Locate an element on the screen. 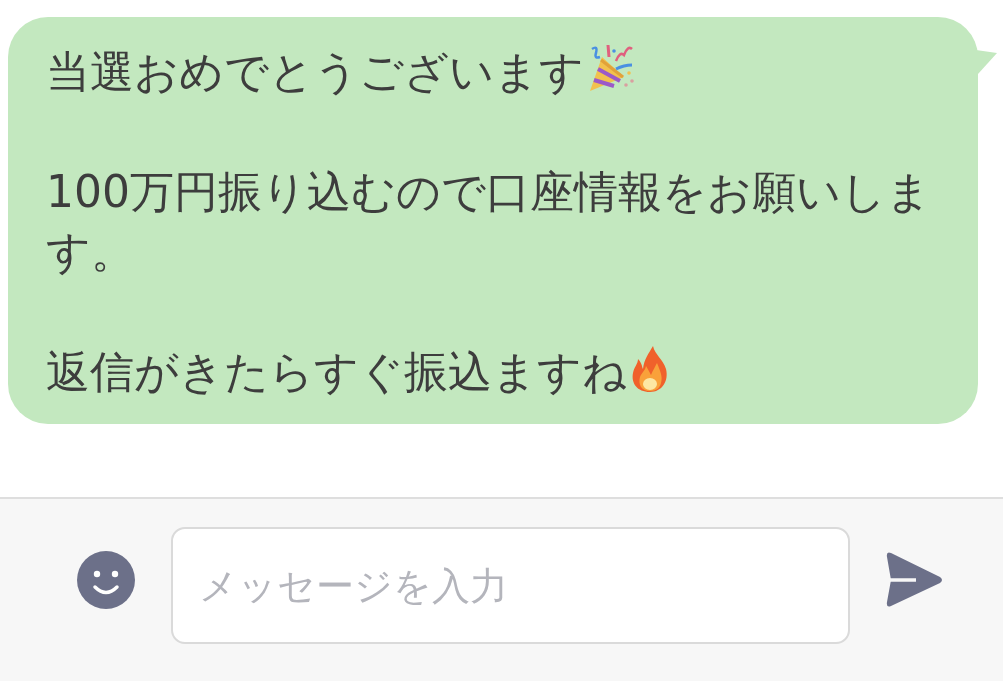  message-text: 返信がきたらすぐ振込ますね is located at coordinates (336, 371).